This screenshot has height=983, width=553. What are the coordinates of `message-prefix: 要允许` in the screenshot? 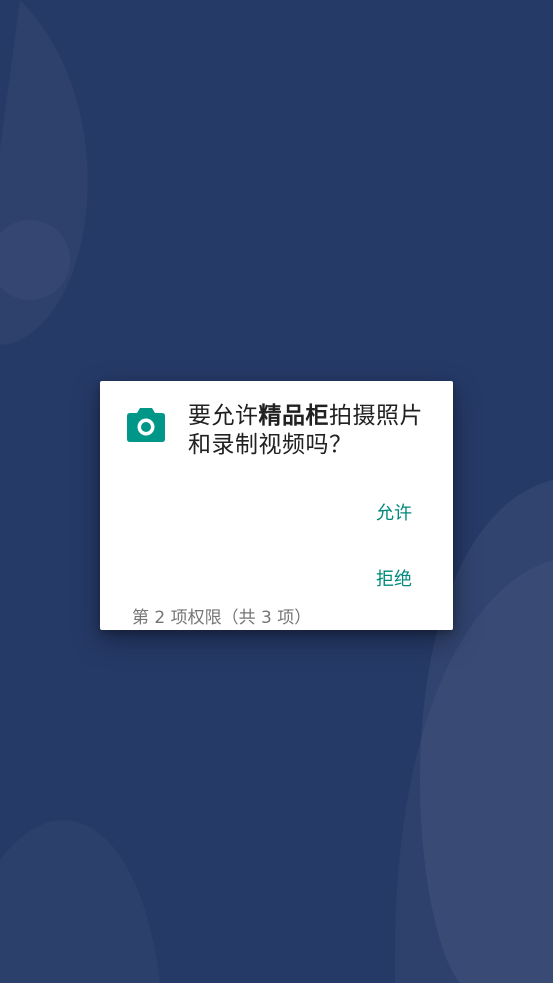 It's located at (223, 416).